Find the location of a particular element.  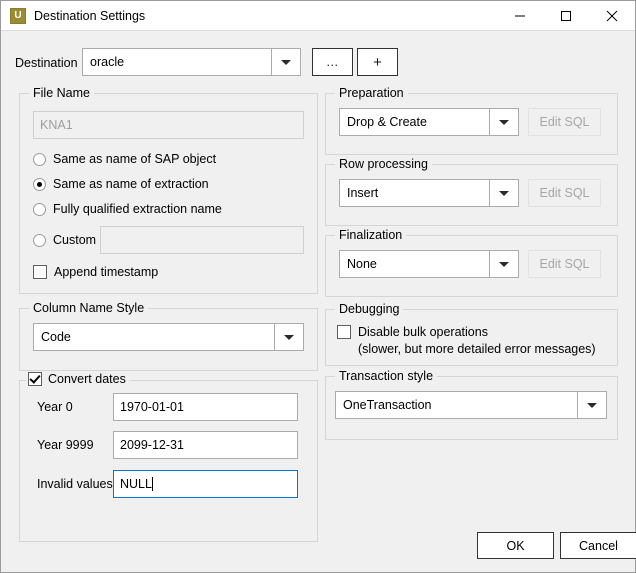

radio-same-as-extraction: Same as name of extraction is located at coordinates (121, 184).